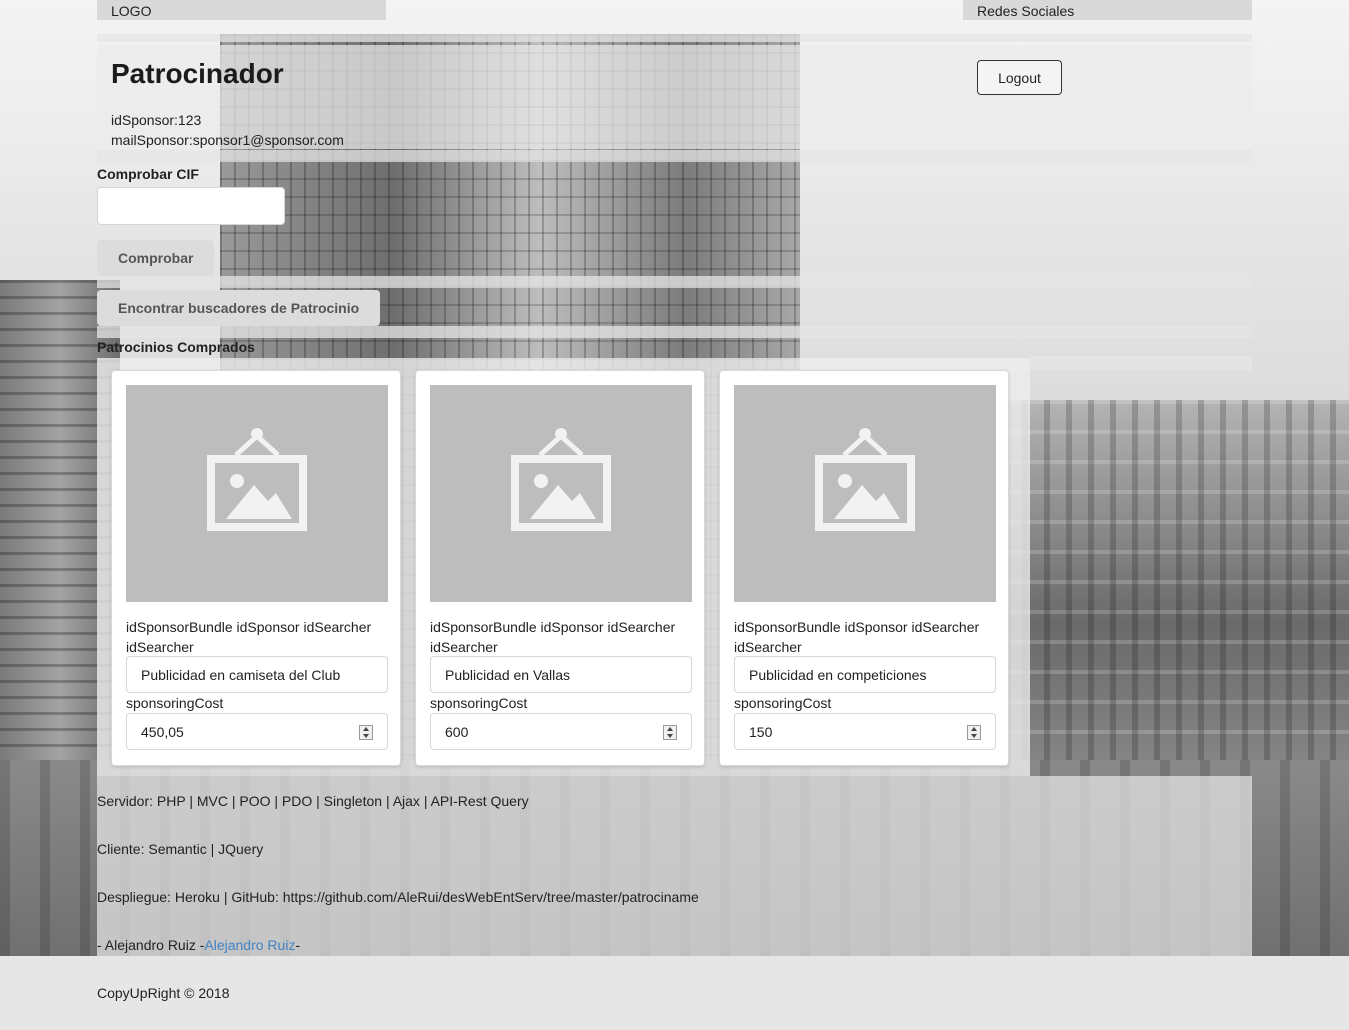 The image size is (1349, 1030). I want to click on footer-client-tech: Cliente: Semantic | JQuery, so click(180, 849).